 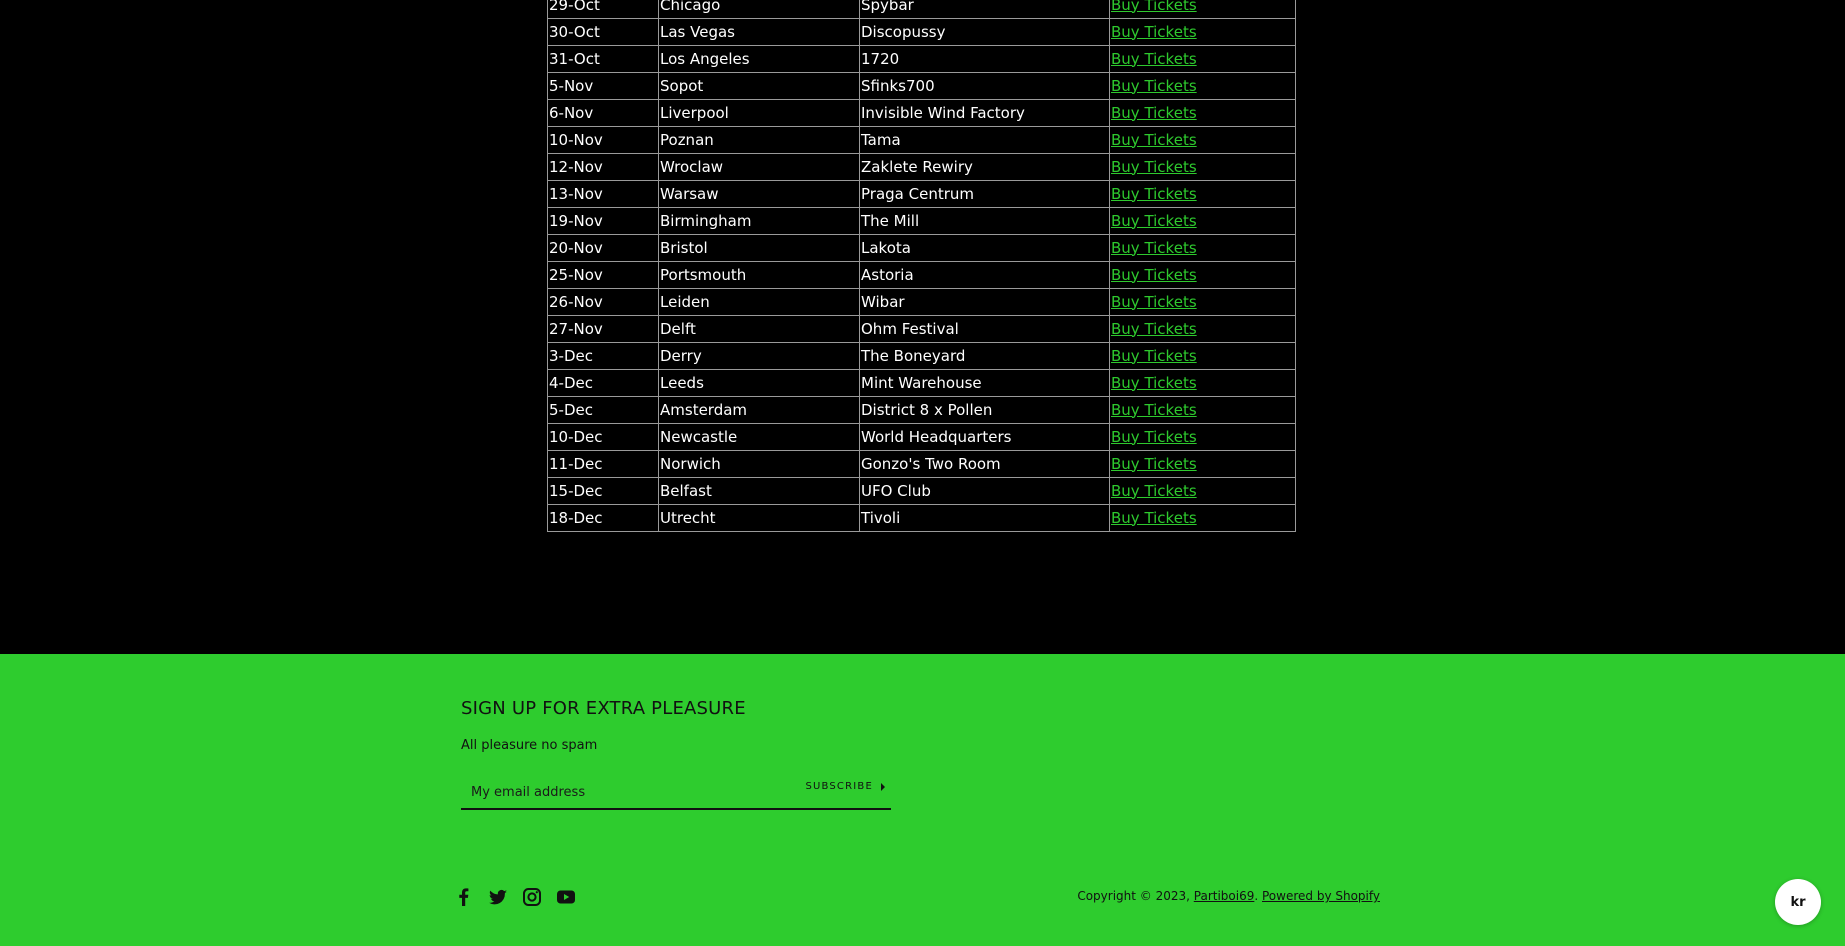 I want to click on tour-city-cell: Utrecht, so click(x=759, y=518).